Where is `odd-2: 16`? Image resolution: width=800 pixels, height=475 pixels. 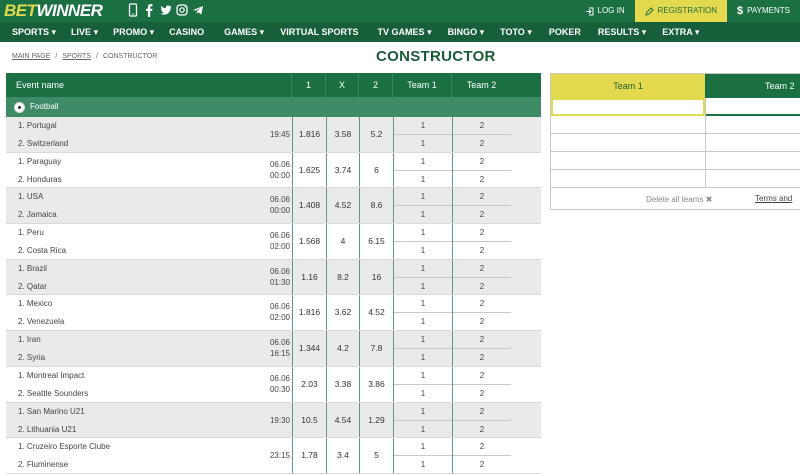
odd-2: 16 is located at coordinates (376, 277).